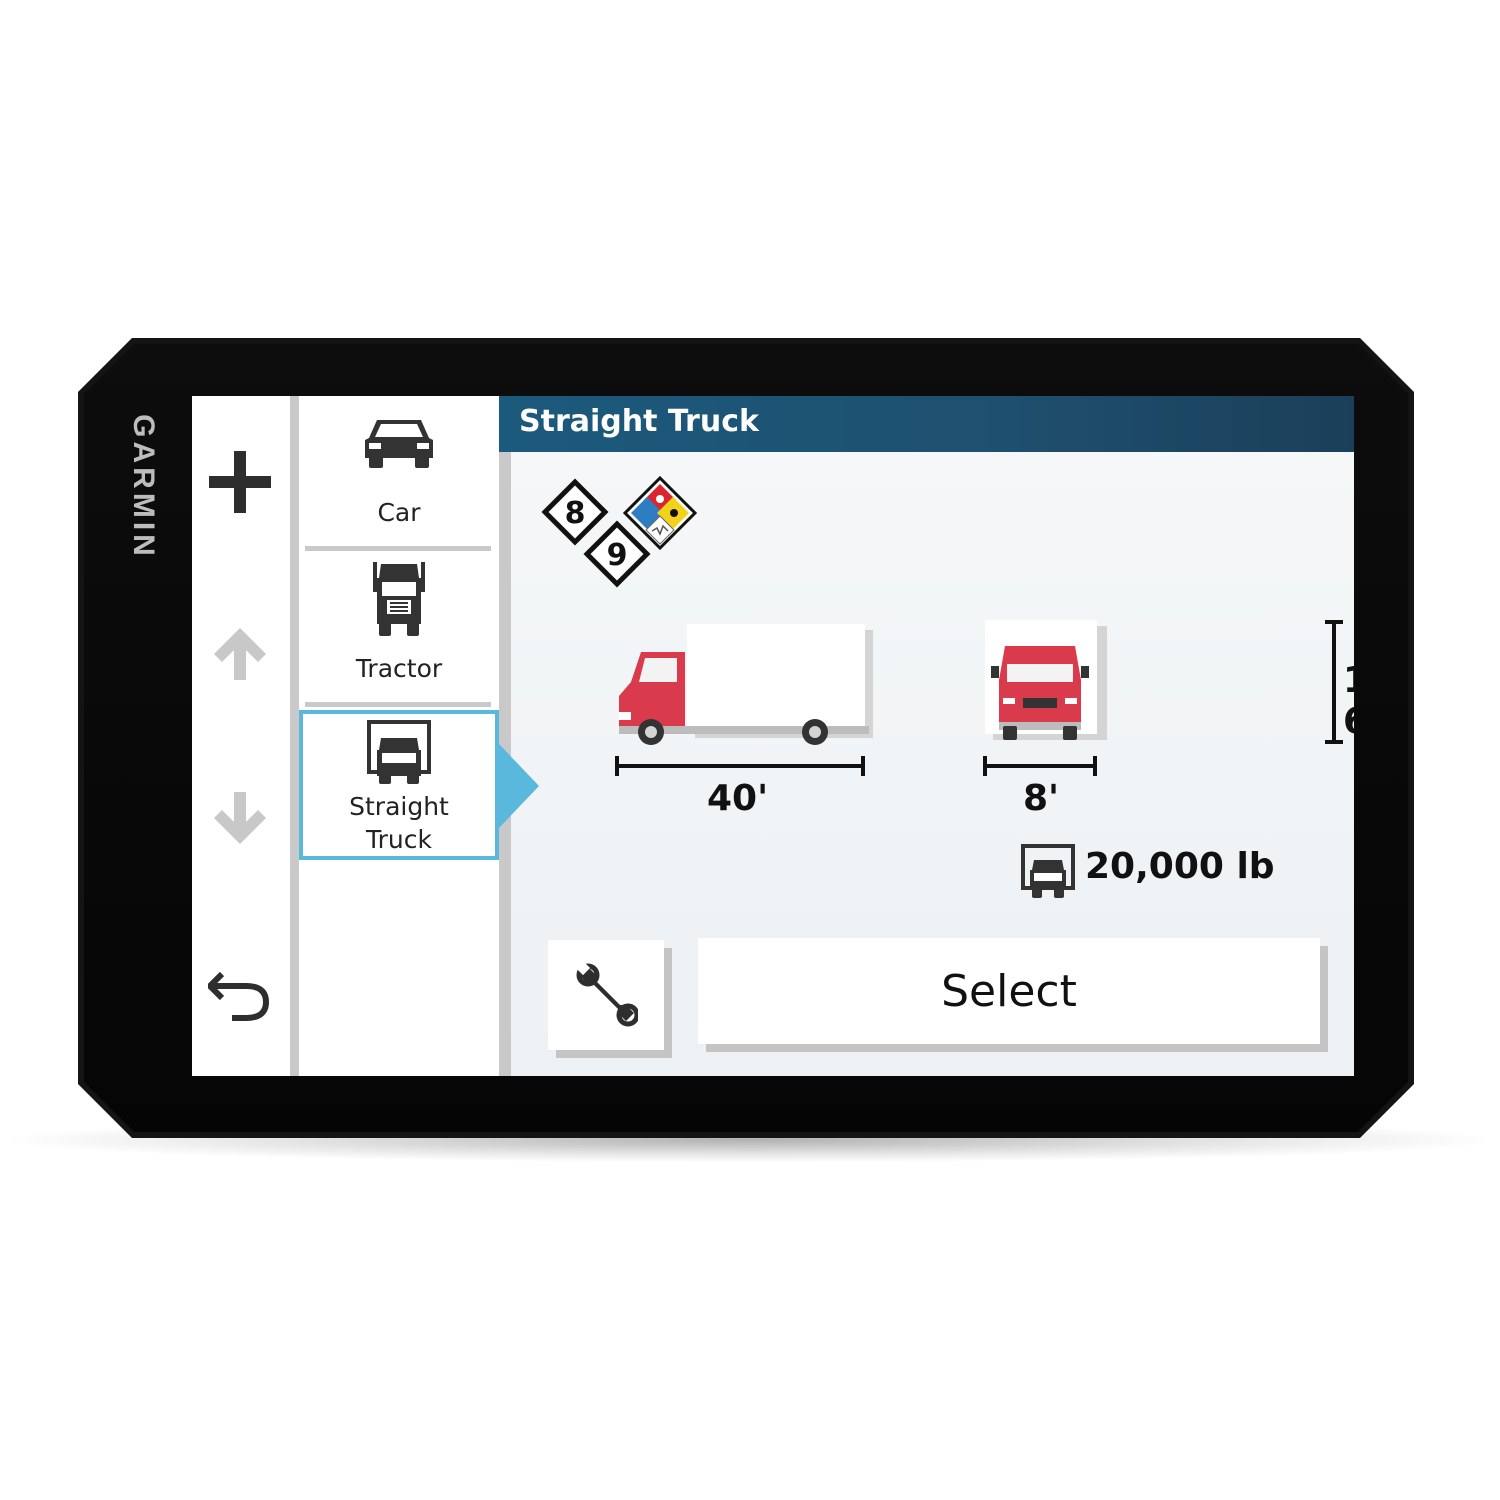 The image size is (1500, 1500). I want to click on vehicle-label-tractor: Tractor, so click(399, 668).